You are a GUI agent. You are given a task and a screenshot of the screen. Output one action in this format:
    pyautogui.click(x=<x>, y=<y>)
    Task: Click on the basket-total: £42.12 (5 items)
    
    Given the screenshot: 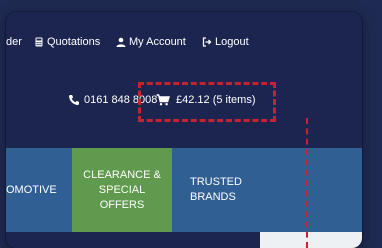 What is the action you would take?
    pyautogui.click(x=216, y=100)
    